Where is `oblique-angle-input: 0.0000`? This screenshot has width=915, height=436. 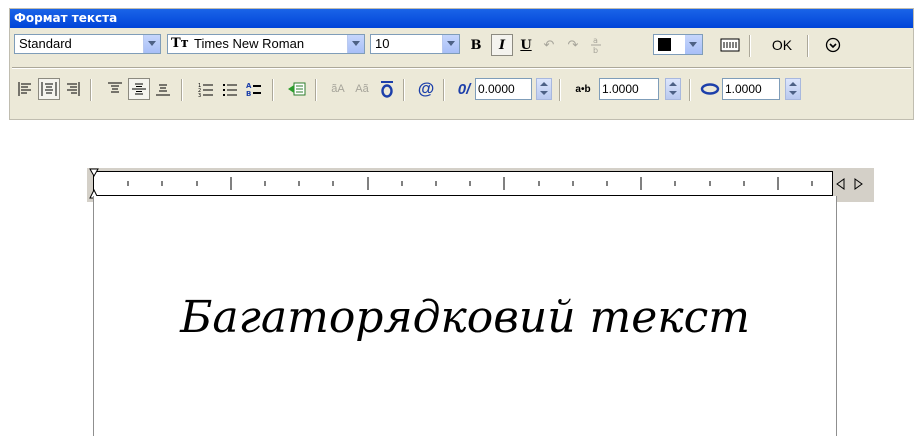 oblique-angle-input: 0.0000 is located at coordinates (503, 89).